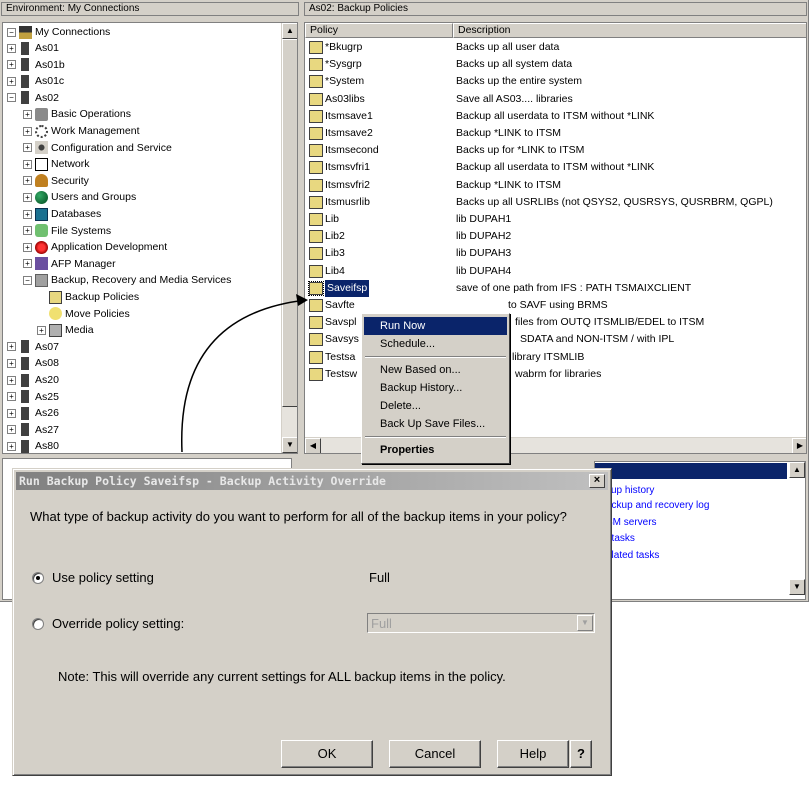 The height and width of the screenshot is (785, 809). Describe the element at coordinates (33, 98) in the screenshot. I see `tree-item: − As02` at that location.